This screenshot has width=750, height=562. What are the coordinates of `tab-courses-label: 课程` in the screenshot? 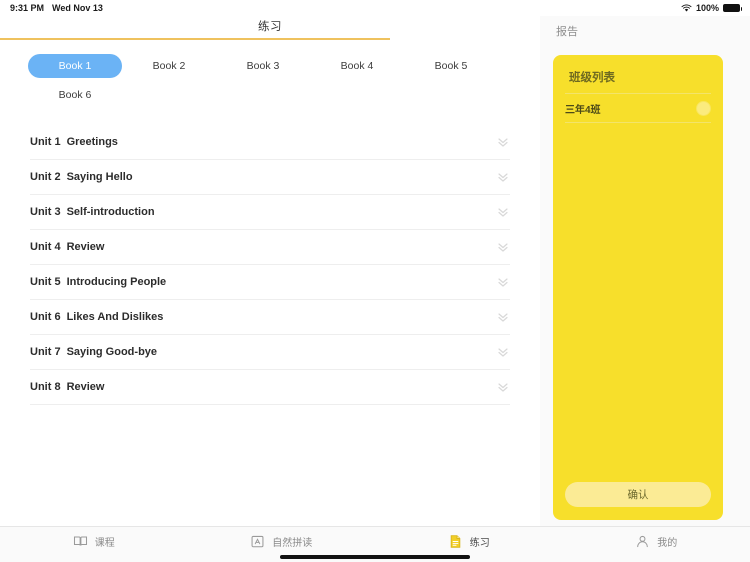 It's located at (104, 543).